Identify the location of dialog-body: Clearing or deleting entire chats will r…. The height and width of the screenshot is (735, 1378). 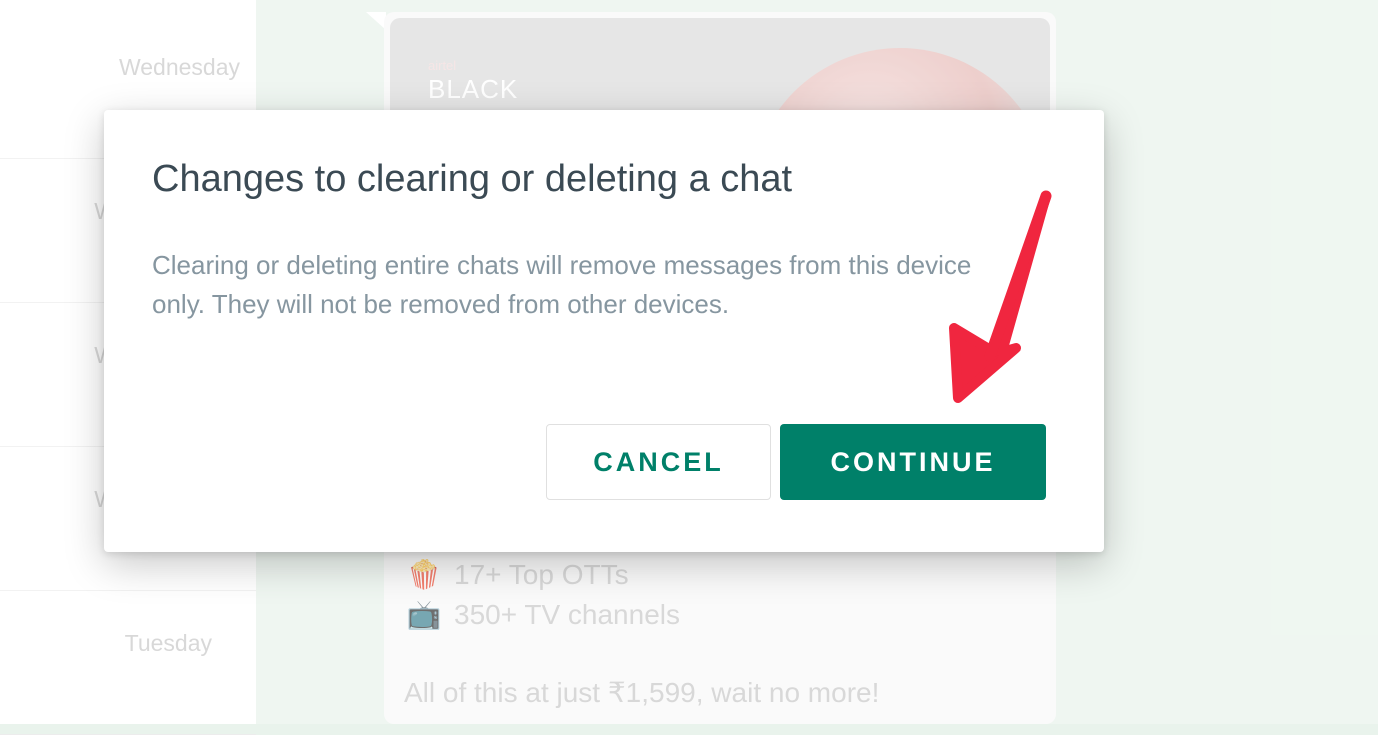
(562, 284).